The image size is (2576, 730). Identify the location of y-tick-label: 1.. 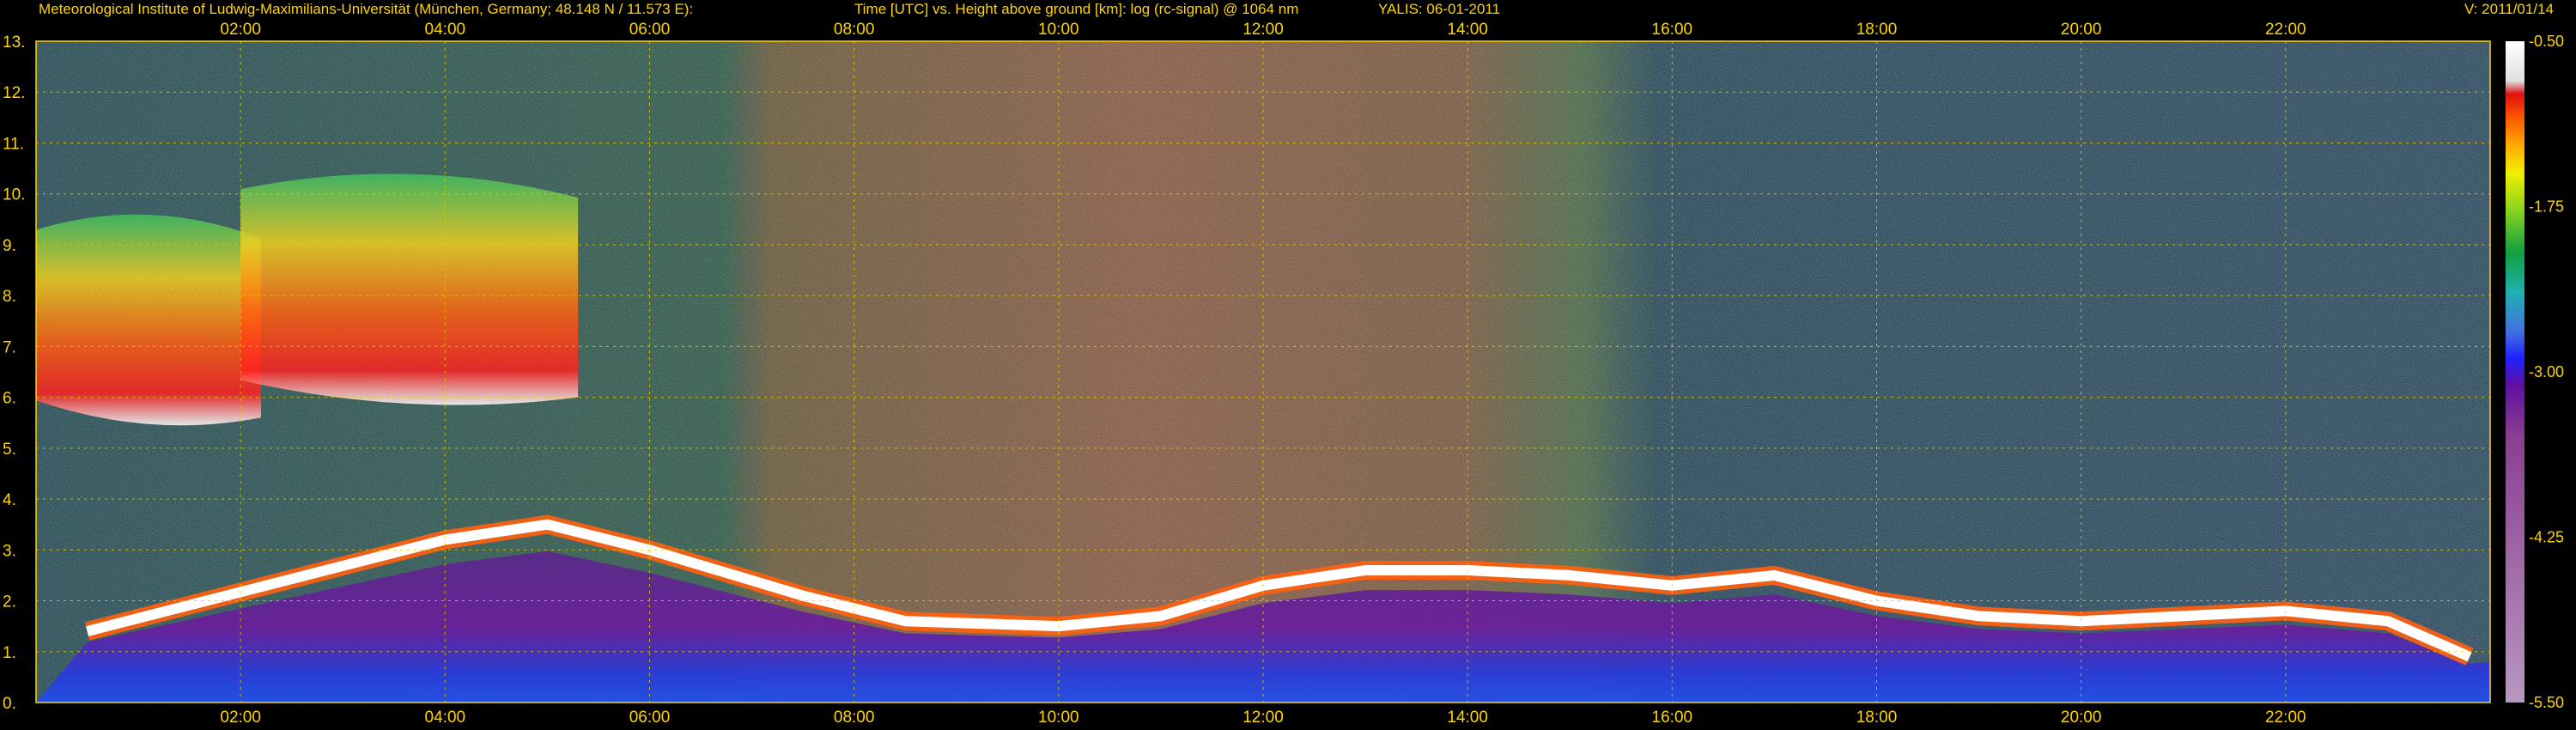
(9, 653).